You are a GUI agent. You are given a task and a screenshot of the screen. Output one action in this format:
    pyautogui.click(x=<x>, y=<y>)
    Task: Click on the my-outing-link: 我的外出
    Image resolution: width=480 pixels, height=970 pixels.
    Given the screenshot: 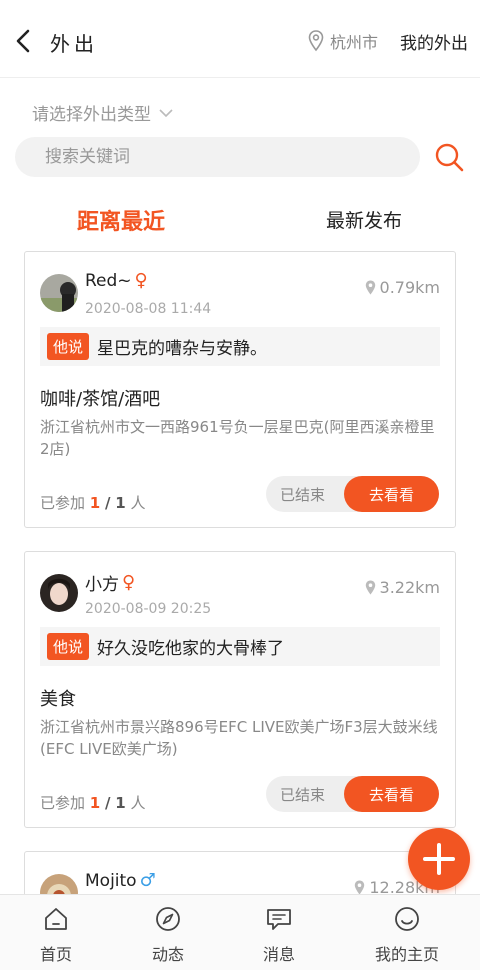 What is the action you would take?
    pyautogui.click(x=434, y=41)
    